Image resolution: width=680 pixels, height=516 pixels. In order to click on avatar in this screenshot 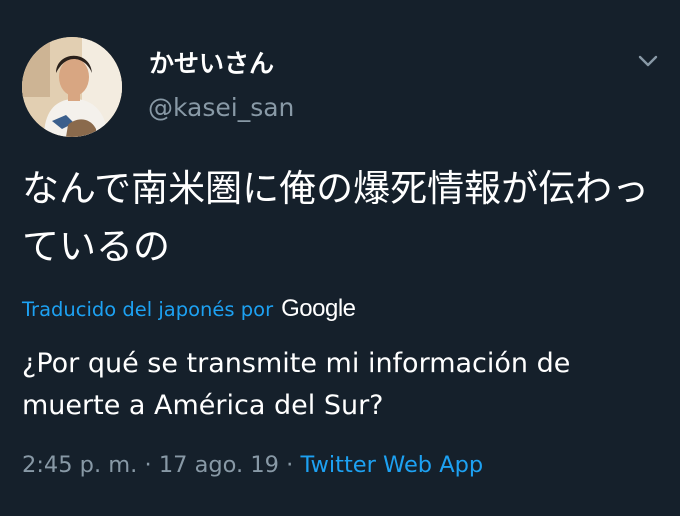, I will do `click(72, 87)`.